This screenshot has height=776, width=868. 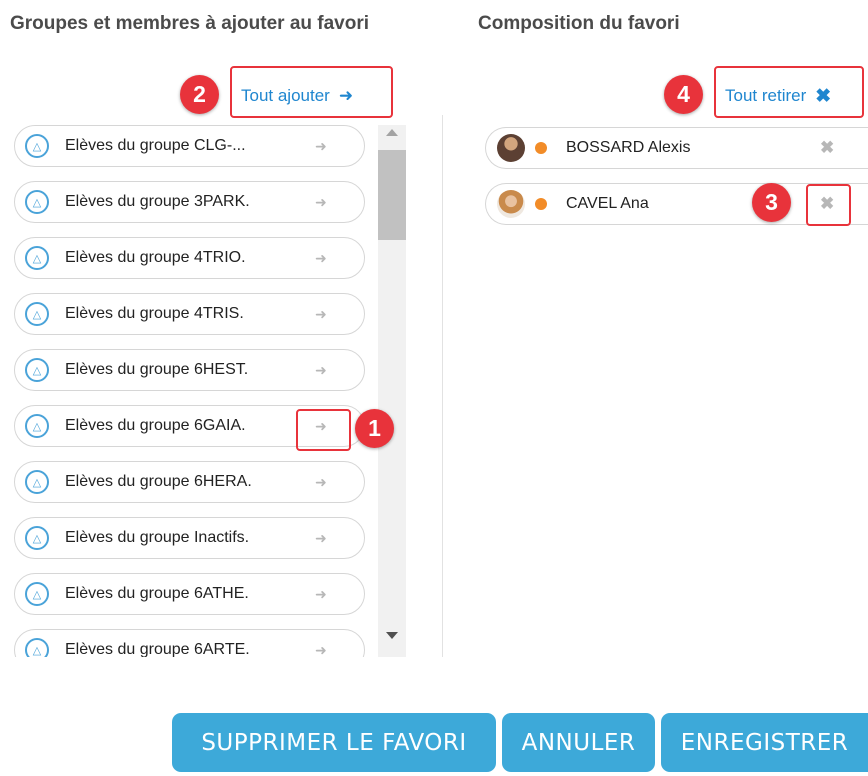 What do you see at coordinates (392, 195) in the screenshot?
I see `scroll-thumb` at bounding box center [392, 195].